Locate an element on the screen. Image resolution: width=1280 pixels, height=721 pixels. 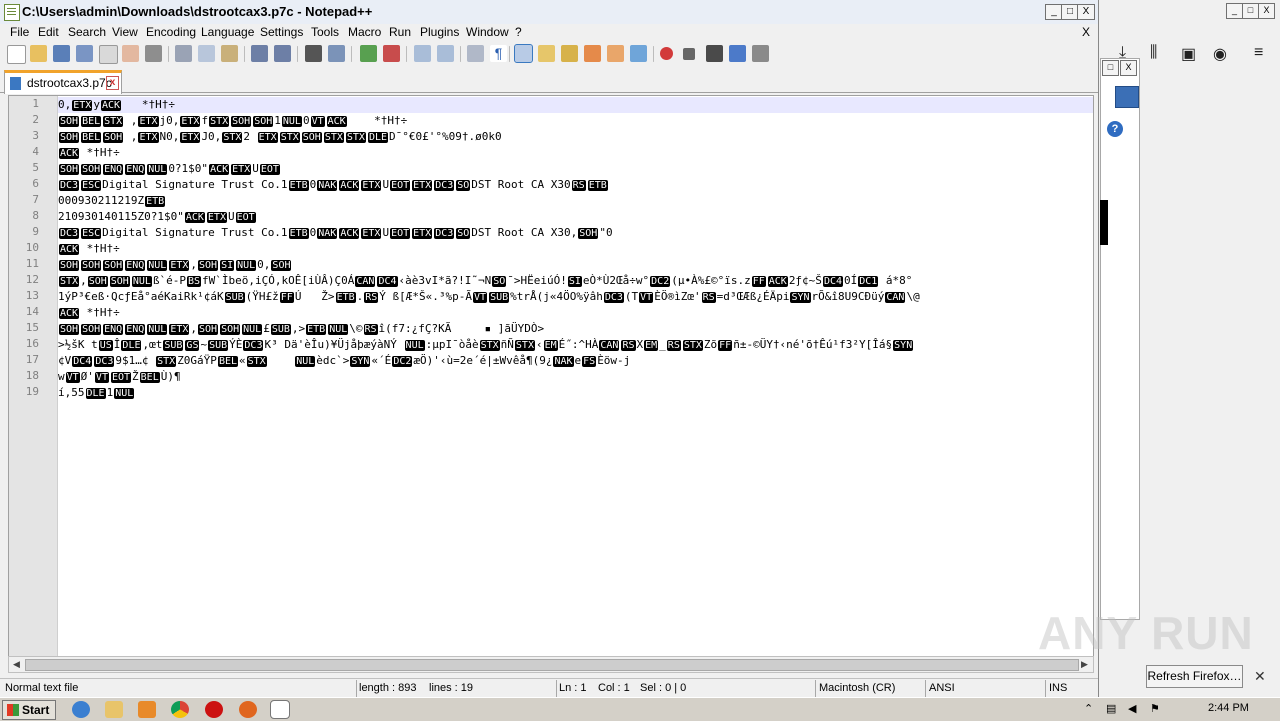
internet-explorer-icon is located at coordinates (81, 709).